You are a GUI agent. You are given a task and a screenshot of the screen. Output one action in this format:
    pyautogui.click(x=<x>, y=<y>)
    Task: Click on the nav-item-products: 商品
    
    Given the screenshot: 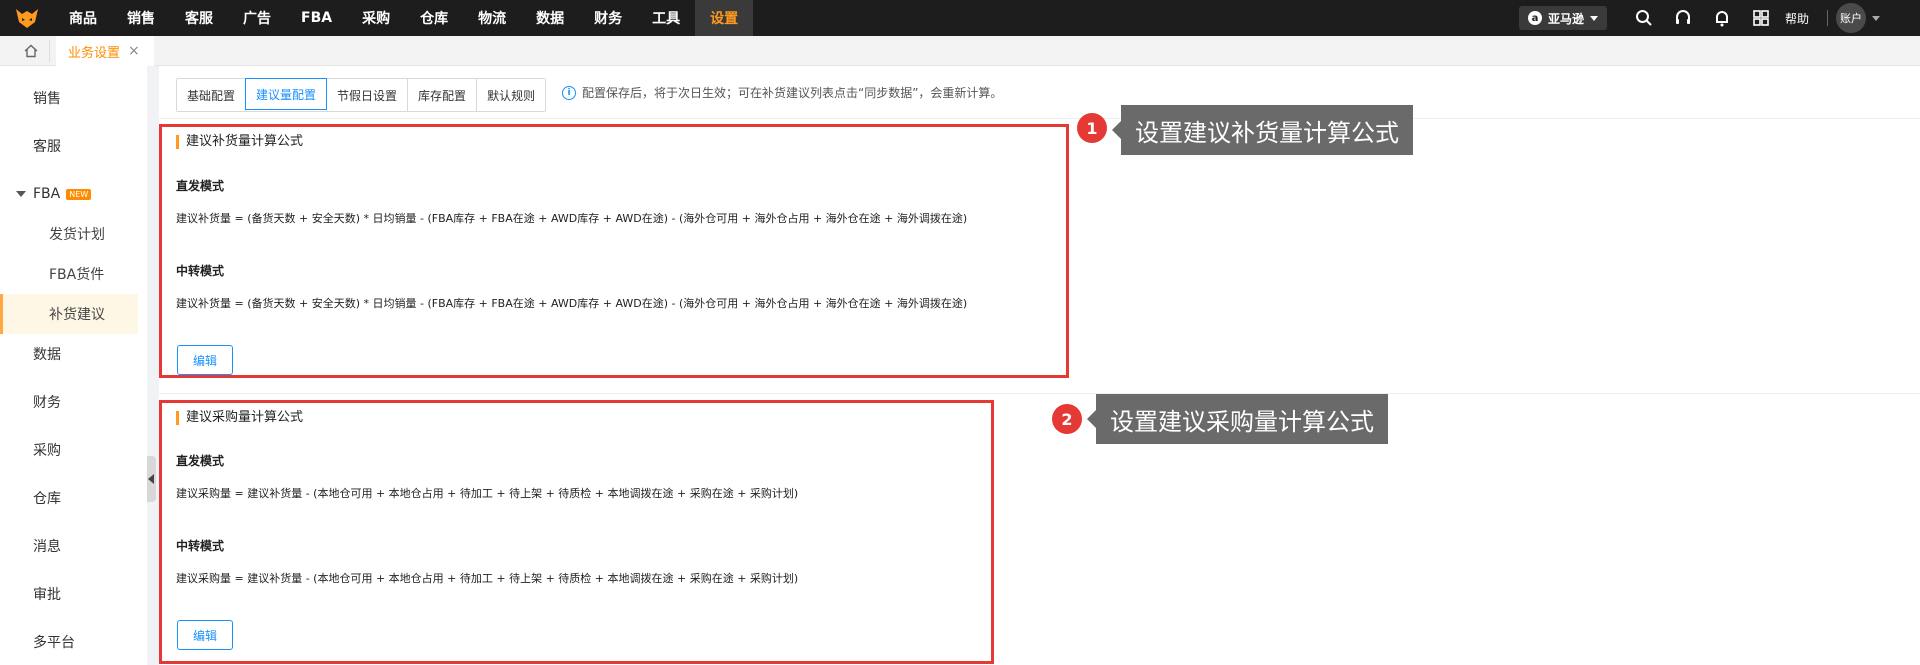 What is the action you would take?
    pyautogui.click(x=83, y=18)
    